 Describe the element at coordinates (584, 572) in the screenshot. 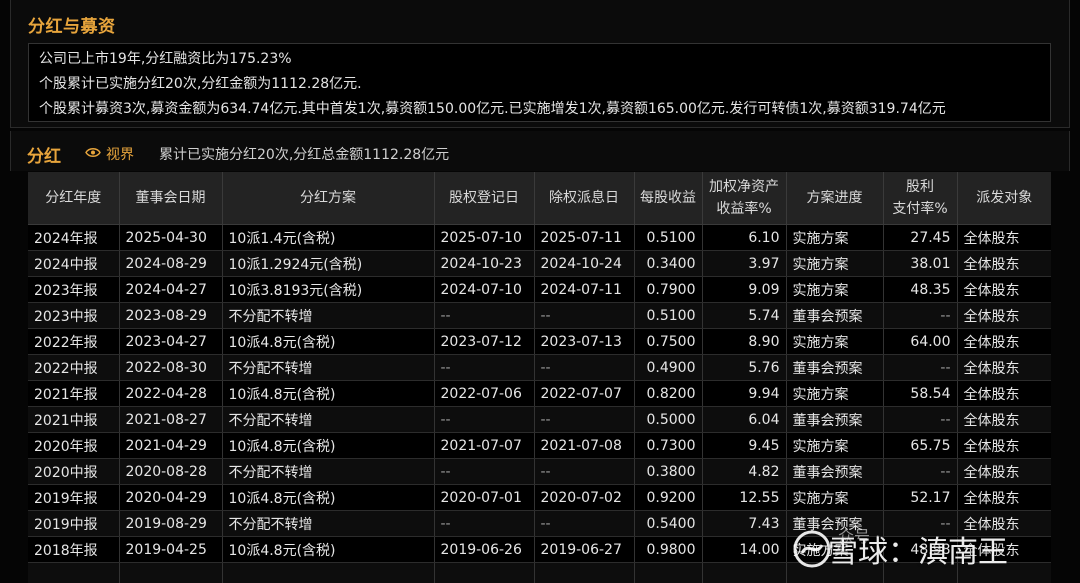

I see `cell-col-ex-date` at that location.